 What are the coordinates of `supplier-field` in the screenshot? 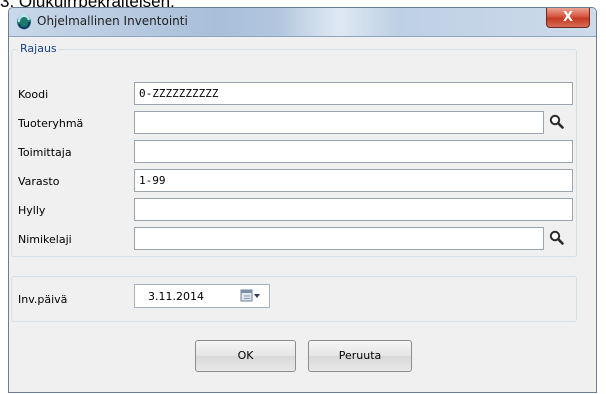 It's located at (353, 151).